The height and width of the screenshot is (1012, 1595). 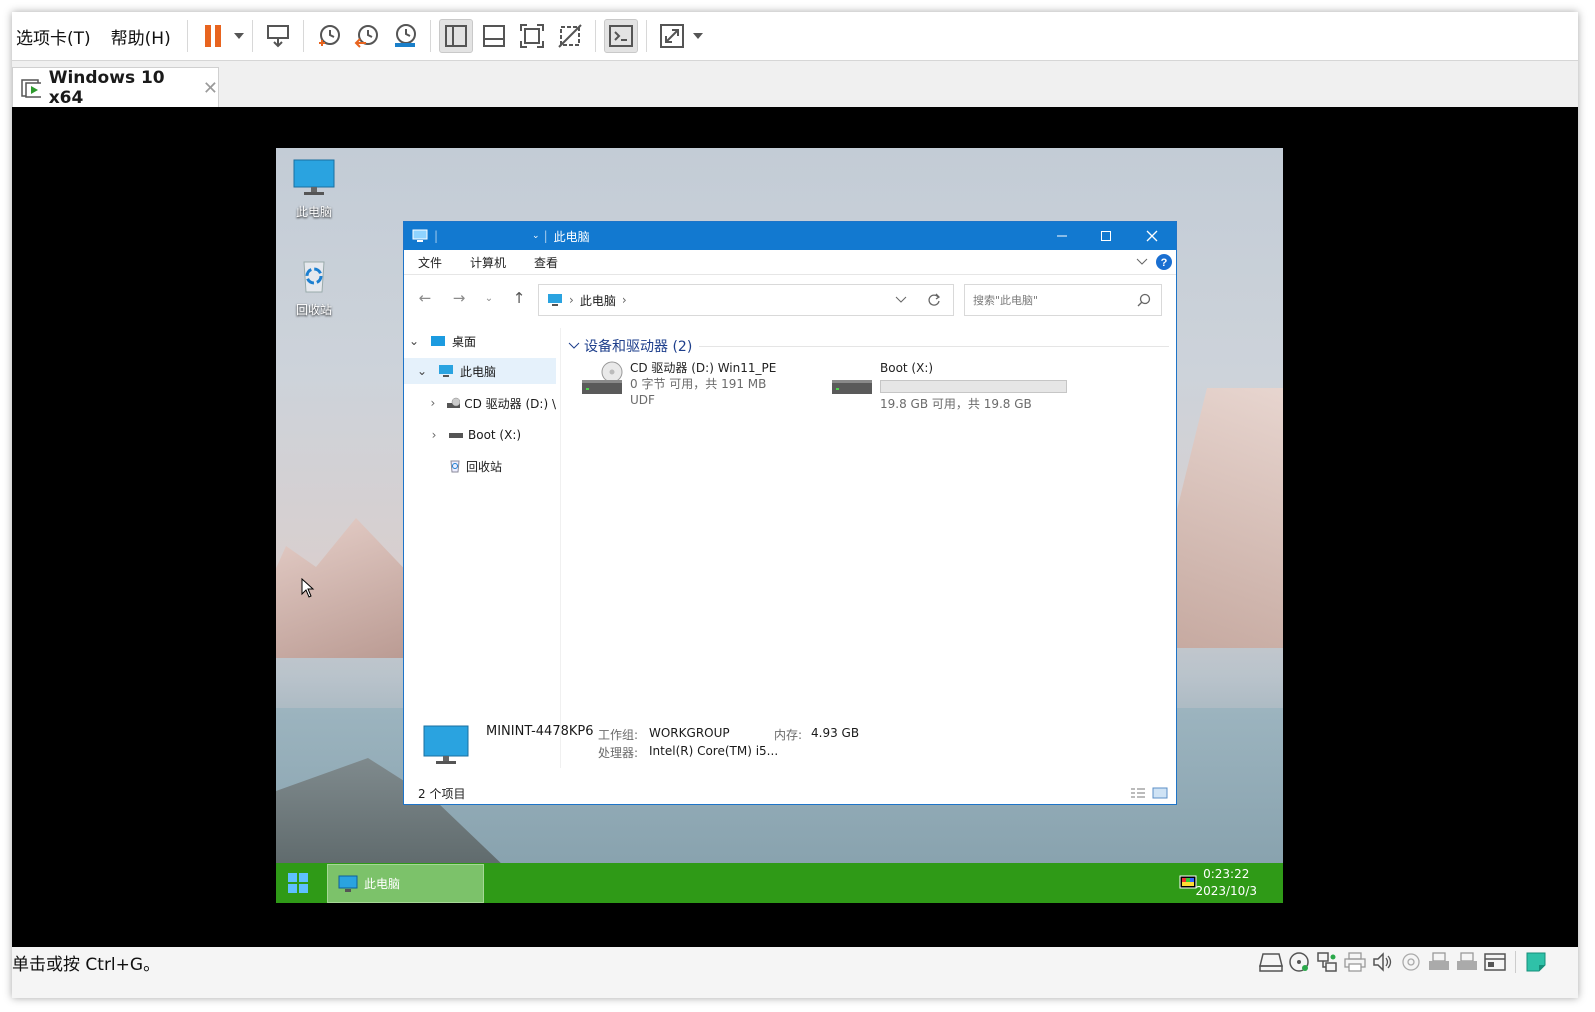 I want to click on send-ctrl-alt-del-button, so click(x=278, y=36).